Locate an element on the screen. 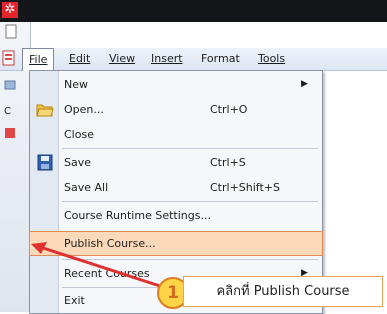  menu-edit: Edit is located at coordinates (79, 59).